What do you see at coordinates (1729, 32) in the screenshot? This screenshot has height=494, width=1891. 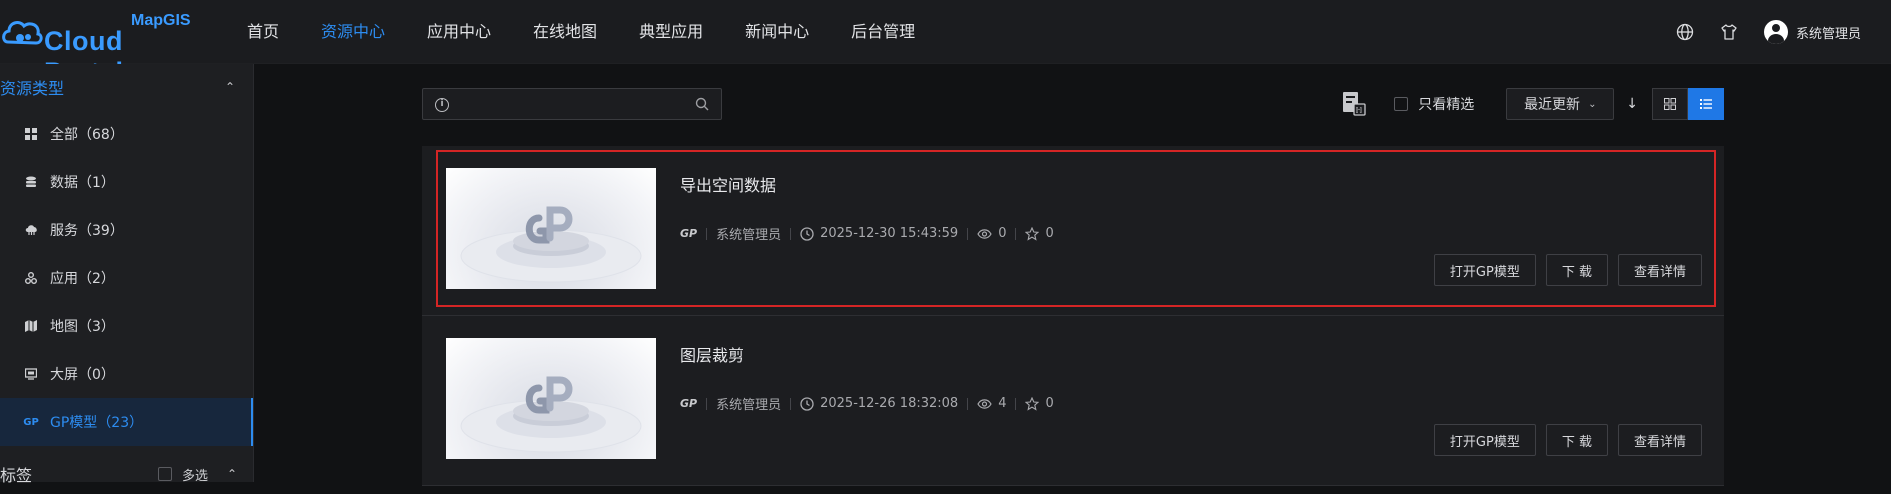 I see `shirt-icon` at bounding box center [1729, 32].